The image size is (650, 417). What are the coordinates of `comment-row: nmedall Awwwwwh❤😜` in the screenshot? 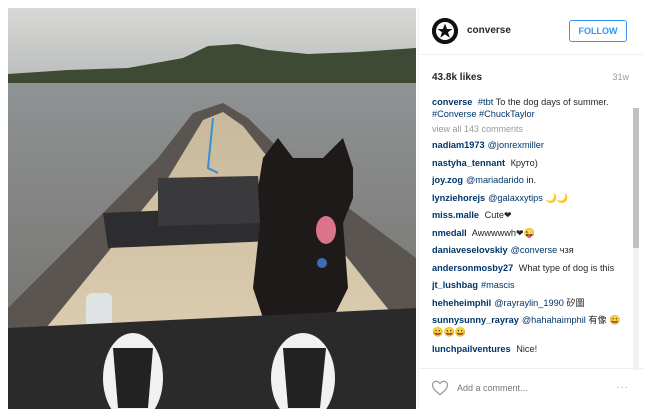 It's located at (530, 234).